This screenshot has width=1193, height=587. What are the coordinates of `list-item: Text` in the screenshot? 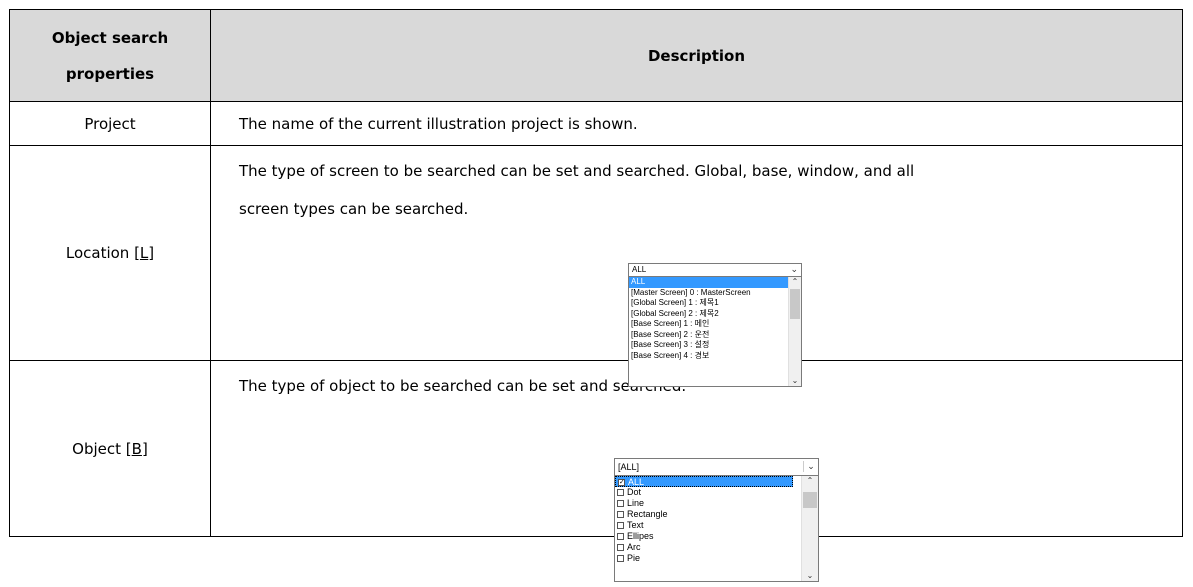 It's located at (716, 525).